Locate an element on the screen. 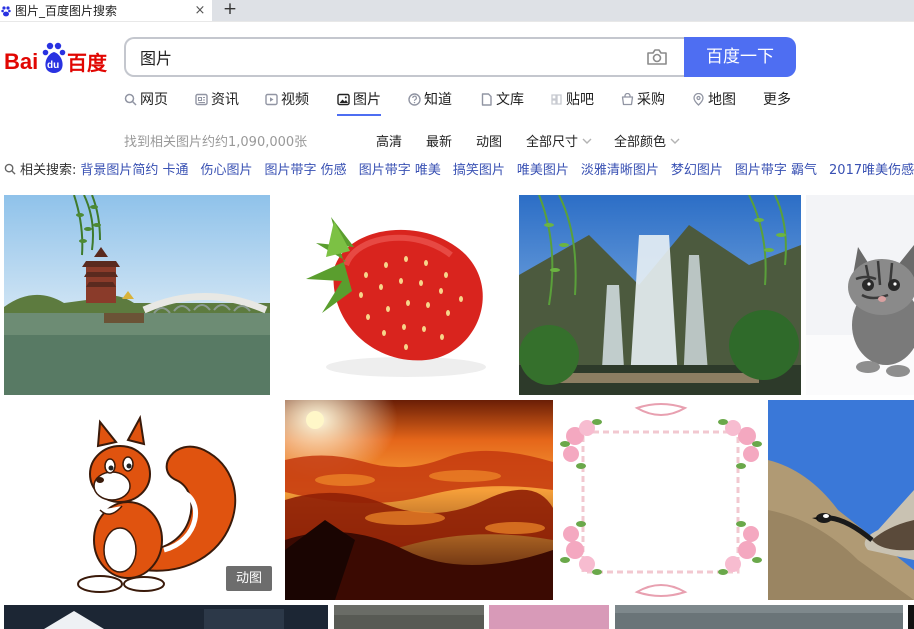 Image resolution: width=914 pixels, height=629 pixels. result-image-sunset-clouds is located at coordinates (419, 500).